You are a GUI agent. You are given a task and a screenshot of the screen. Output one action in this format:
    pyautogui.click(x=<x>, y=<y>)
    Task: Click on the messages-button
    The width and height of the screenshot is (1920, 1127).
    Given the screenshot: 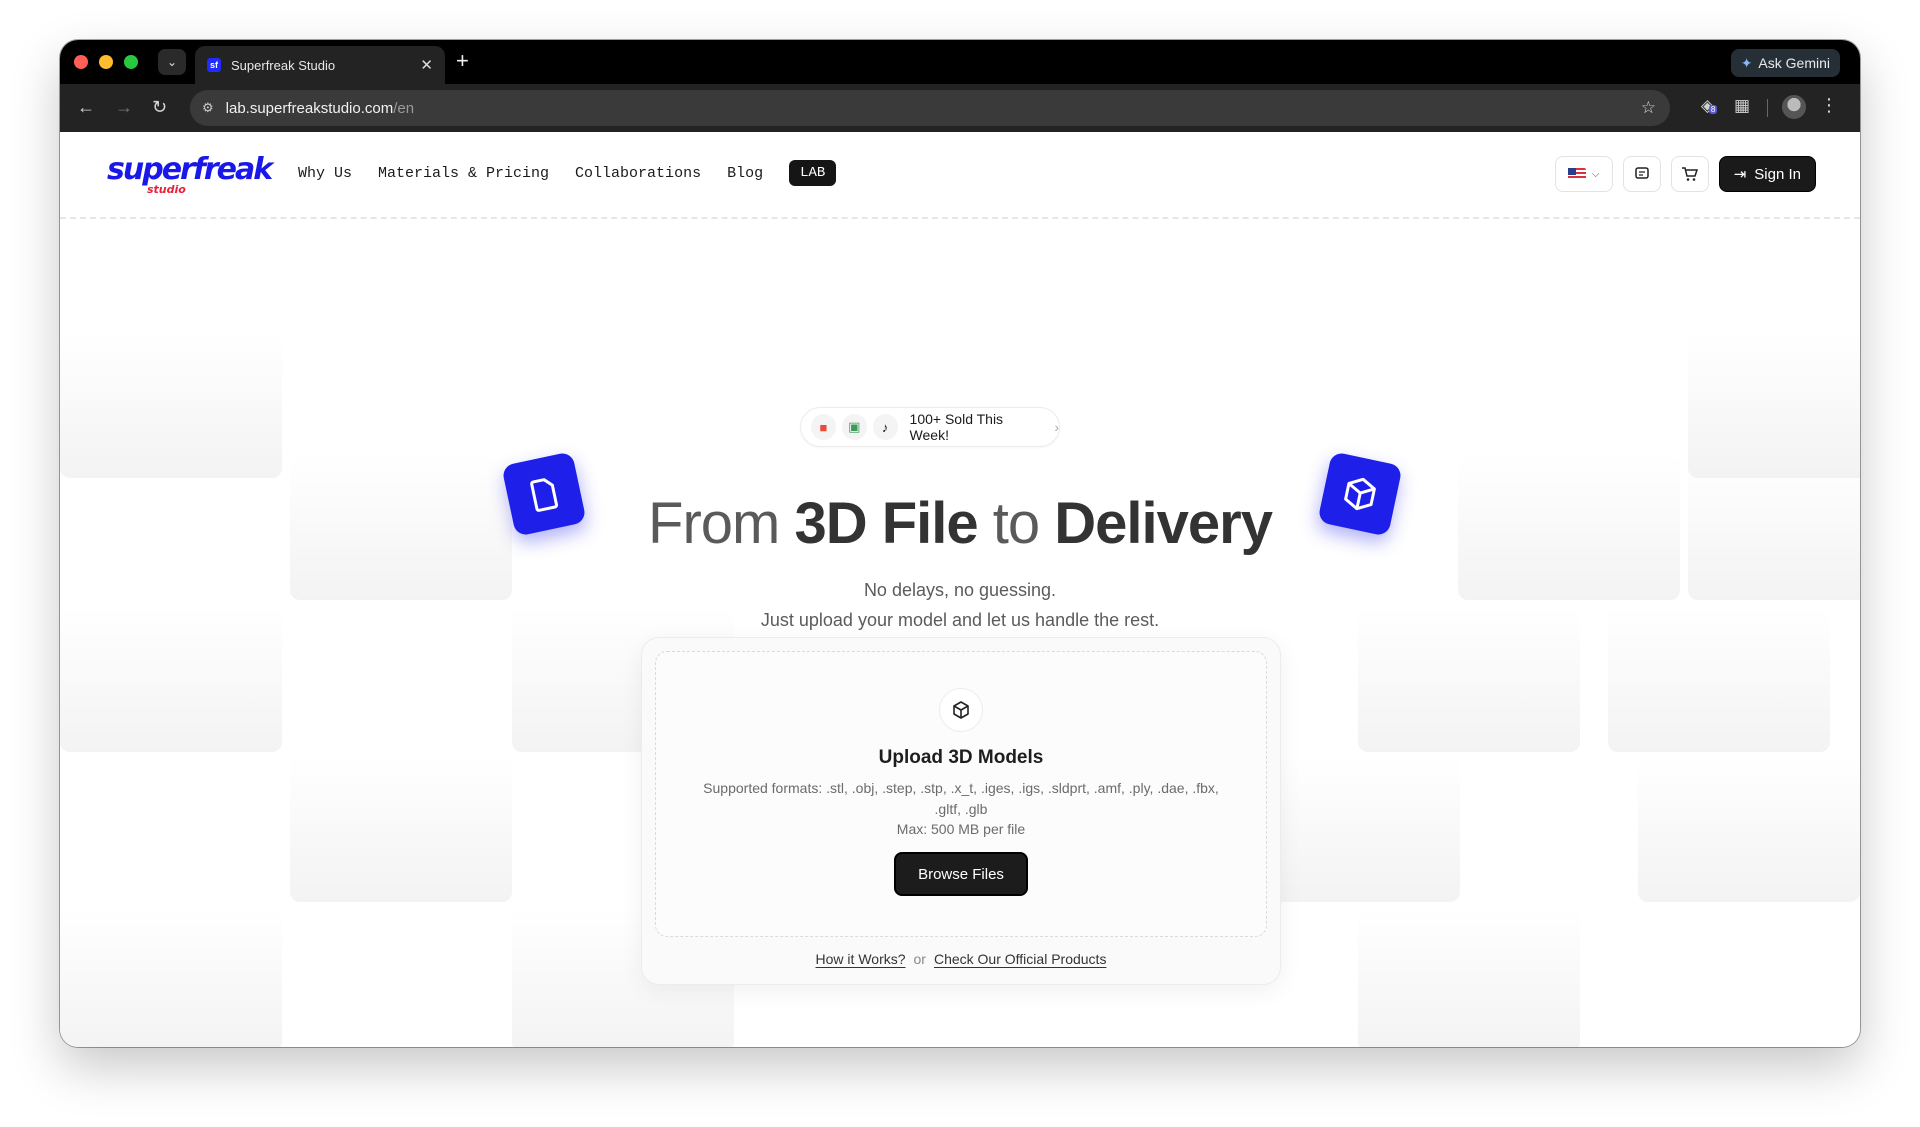 What is the action you would take?
    pyautogui.click(x=1641, y=174)
    